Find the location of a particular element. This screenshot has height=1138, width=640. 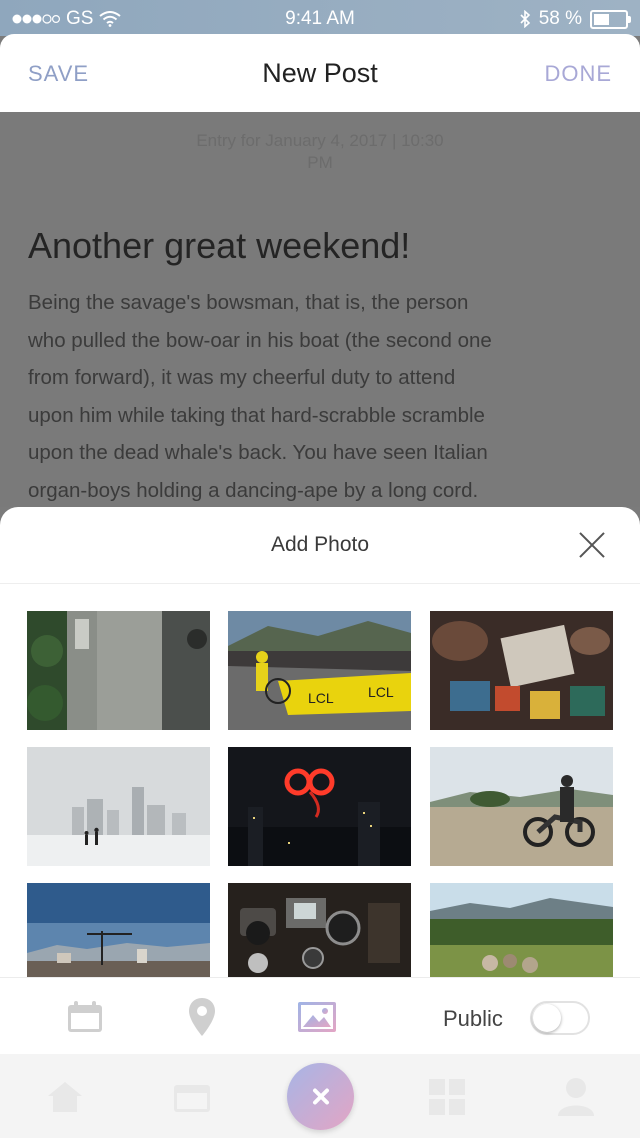

photo-thumb-construction-skyline is located at coordinates (118, 930).